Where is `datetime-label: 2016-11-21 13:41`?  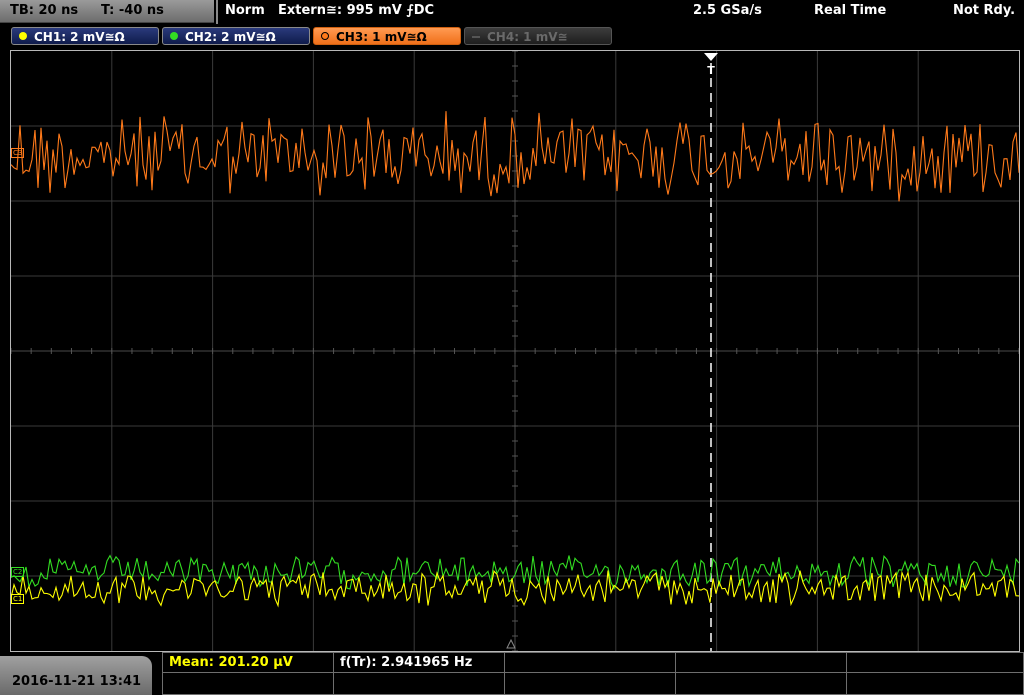 datetime-label: 2016-11-21 13:41 is located at coordinates (77, 681).